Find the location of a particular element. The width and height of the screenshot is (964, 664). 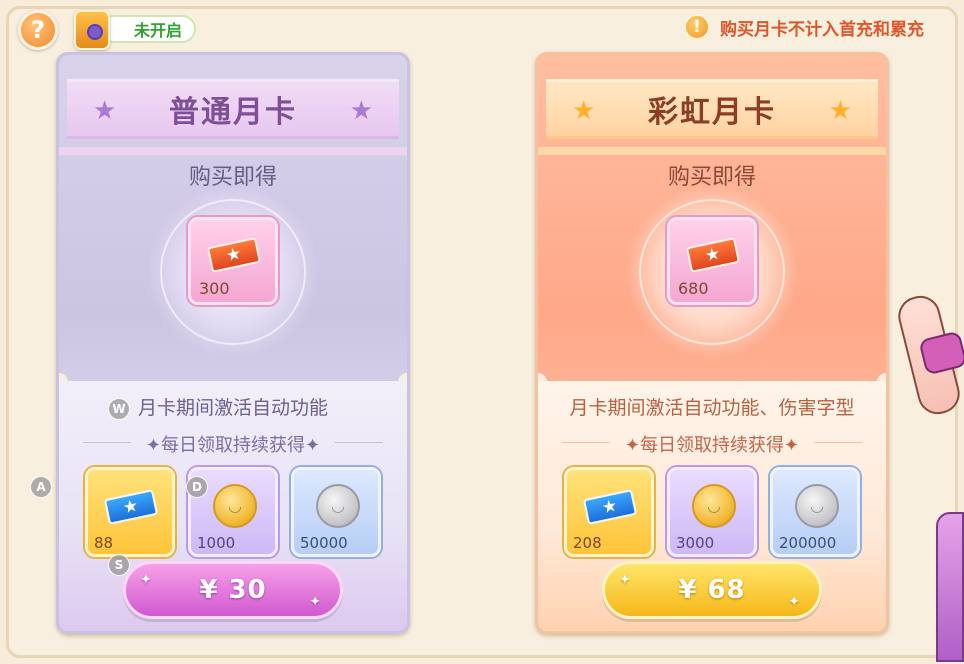

item-quantity: 88 is located at coordinates (104, 543).